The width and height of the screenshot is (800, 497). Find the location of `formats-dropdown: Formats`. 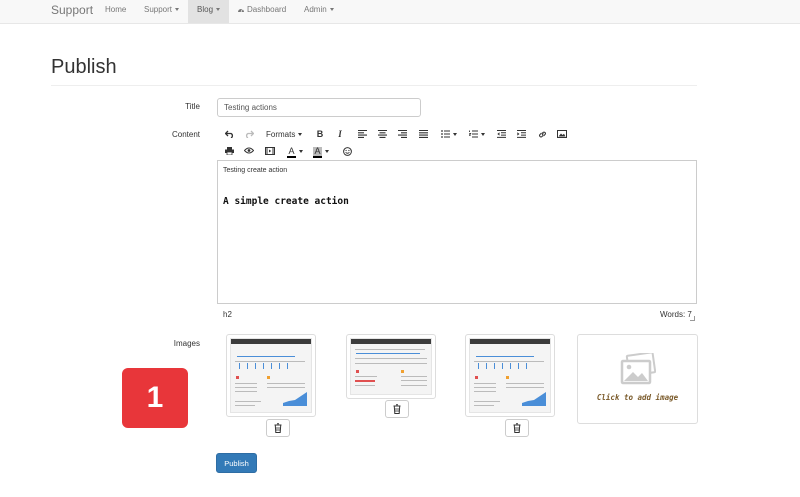

formats-dropdown: Formats is located at coordinates (285, 134).